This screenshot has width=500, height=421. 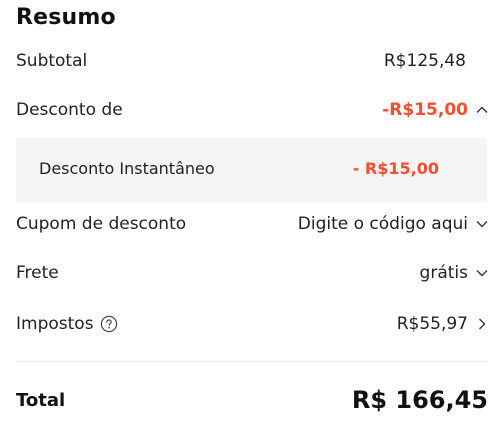 I want to click on taxes-right: R$55,97, so click(x=443, y=324).